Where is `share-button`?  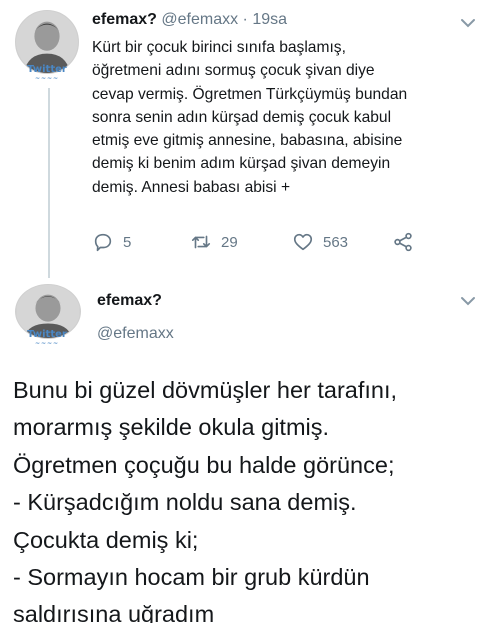
share-button is located at coordinates (407, 242).